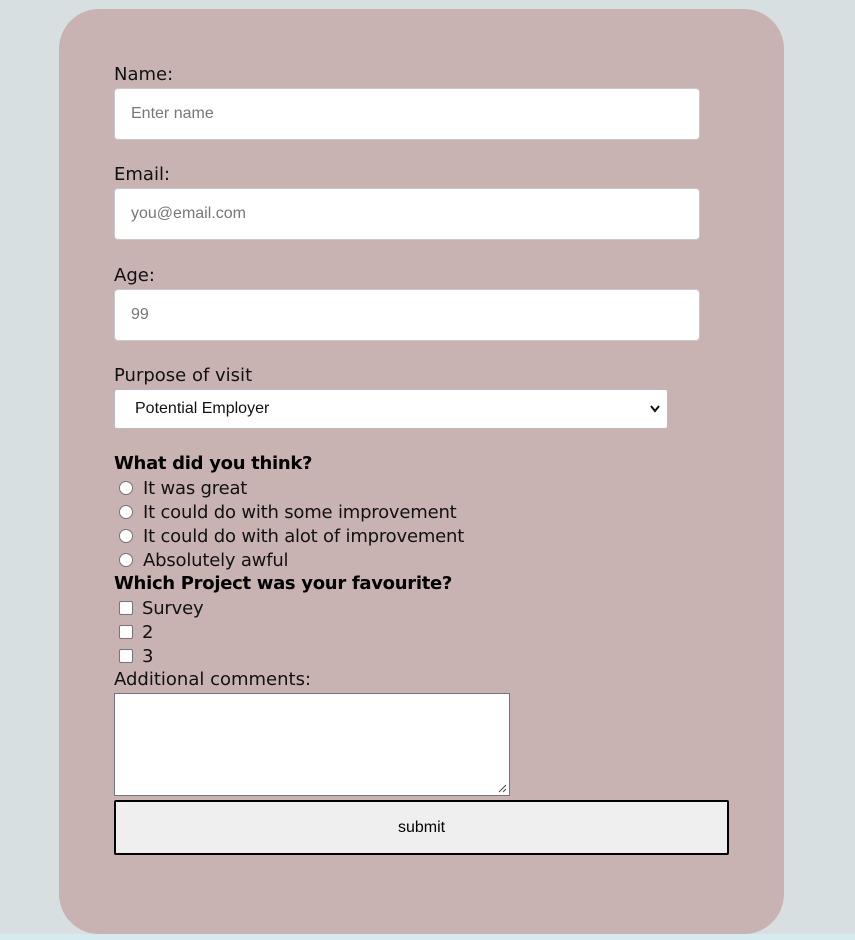 This screenshot has height=940, width=855. I want to click on name-label: Name:, so click(144, 74).